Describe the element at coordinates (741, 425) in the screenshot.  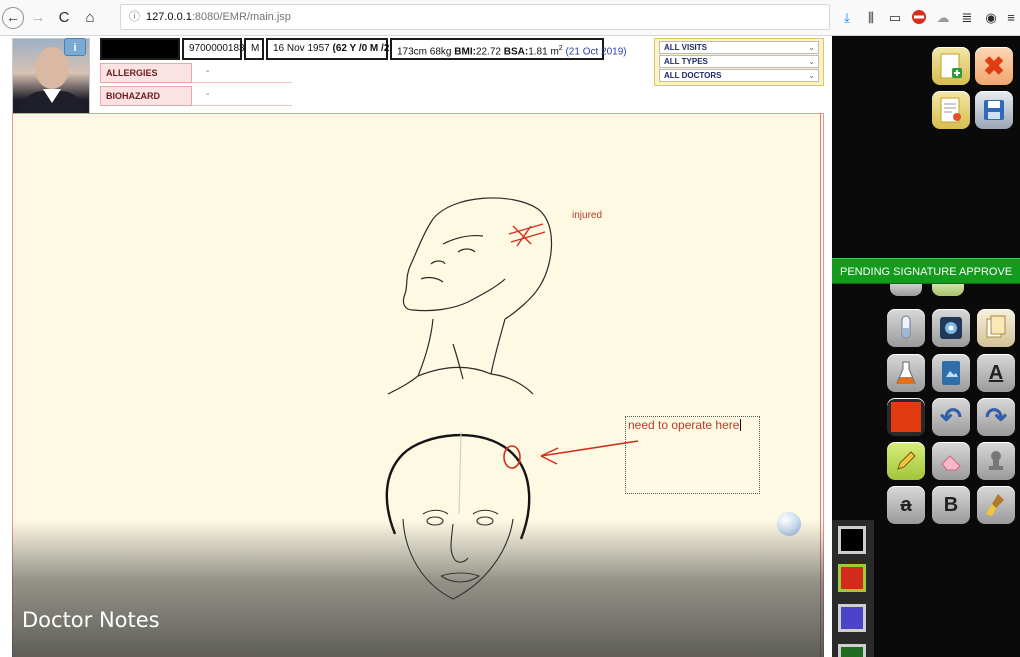
I see `text-cursor` at that location.